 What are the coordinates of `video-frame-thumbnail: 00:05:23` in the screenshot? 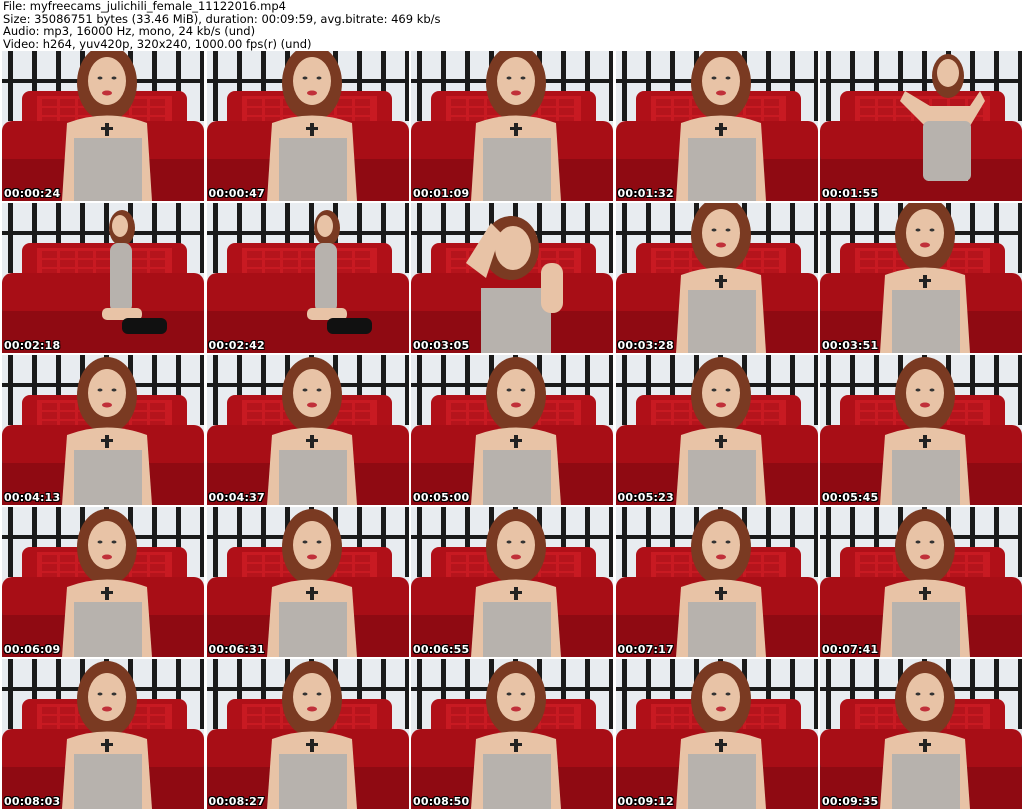 It's located at (716, 430).